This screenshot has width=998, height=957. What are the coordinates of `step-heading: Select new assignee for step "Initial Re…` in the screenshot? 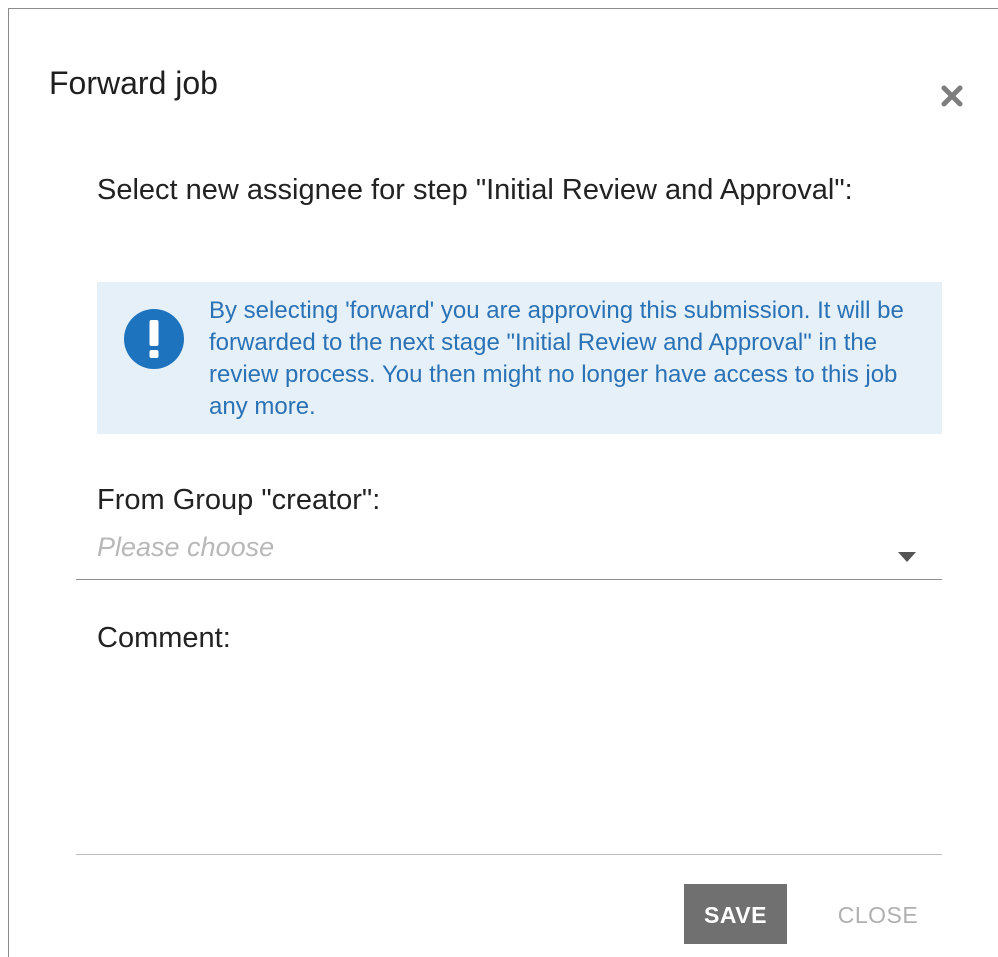 It's located at (475, 190).